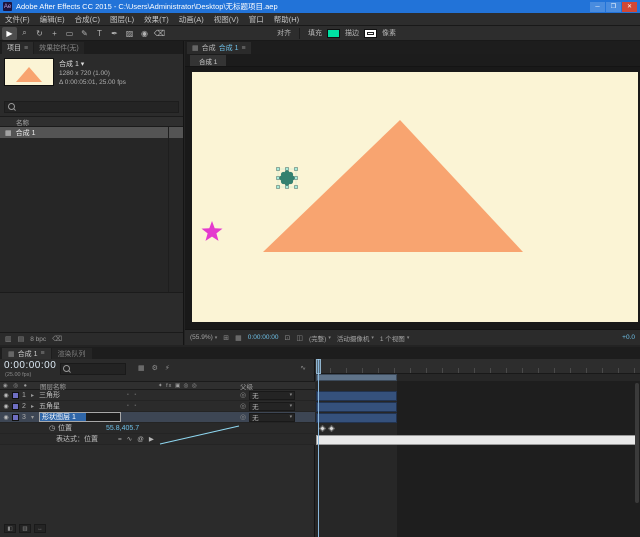 This screenshot has height=537, width=640. What do you see at coordinates (167, 368) in the screenshot?
I see `frame-blend-icon: ⚡` at bounding box center [167, 368].